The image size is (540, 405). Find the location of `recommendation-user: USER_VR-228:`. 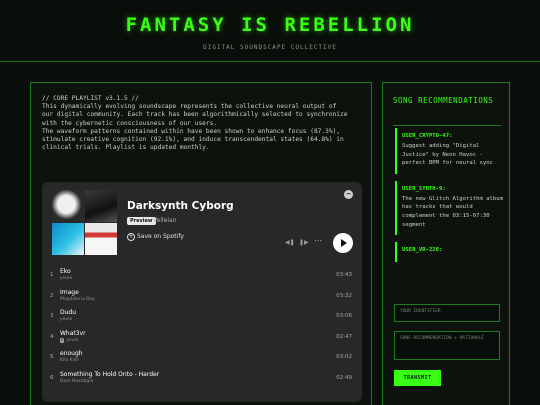

recommendation-user: USER_VR-228: is located at coordinates (422, 250).